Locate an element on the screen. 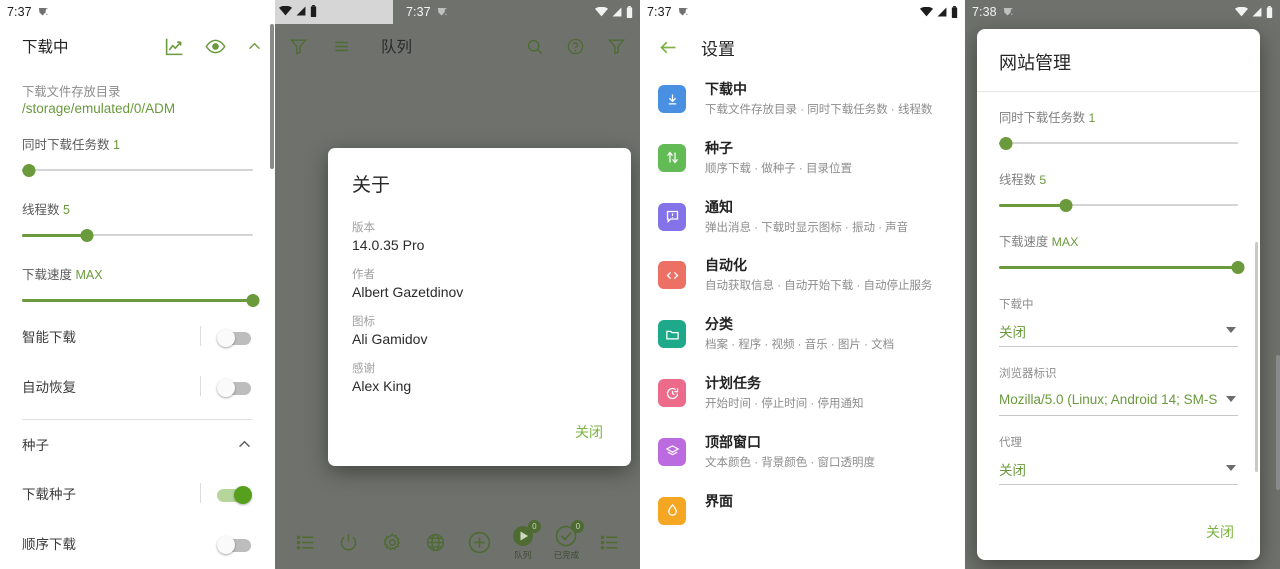  settings-item-interface: 界面 is located at coordinates (802, 508).